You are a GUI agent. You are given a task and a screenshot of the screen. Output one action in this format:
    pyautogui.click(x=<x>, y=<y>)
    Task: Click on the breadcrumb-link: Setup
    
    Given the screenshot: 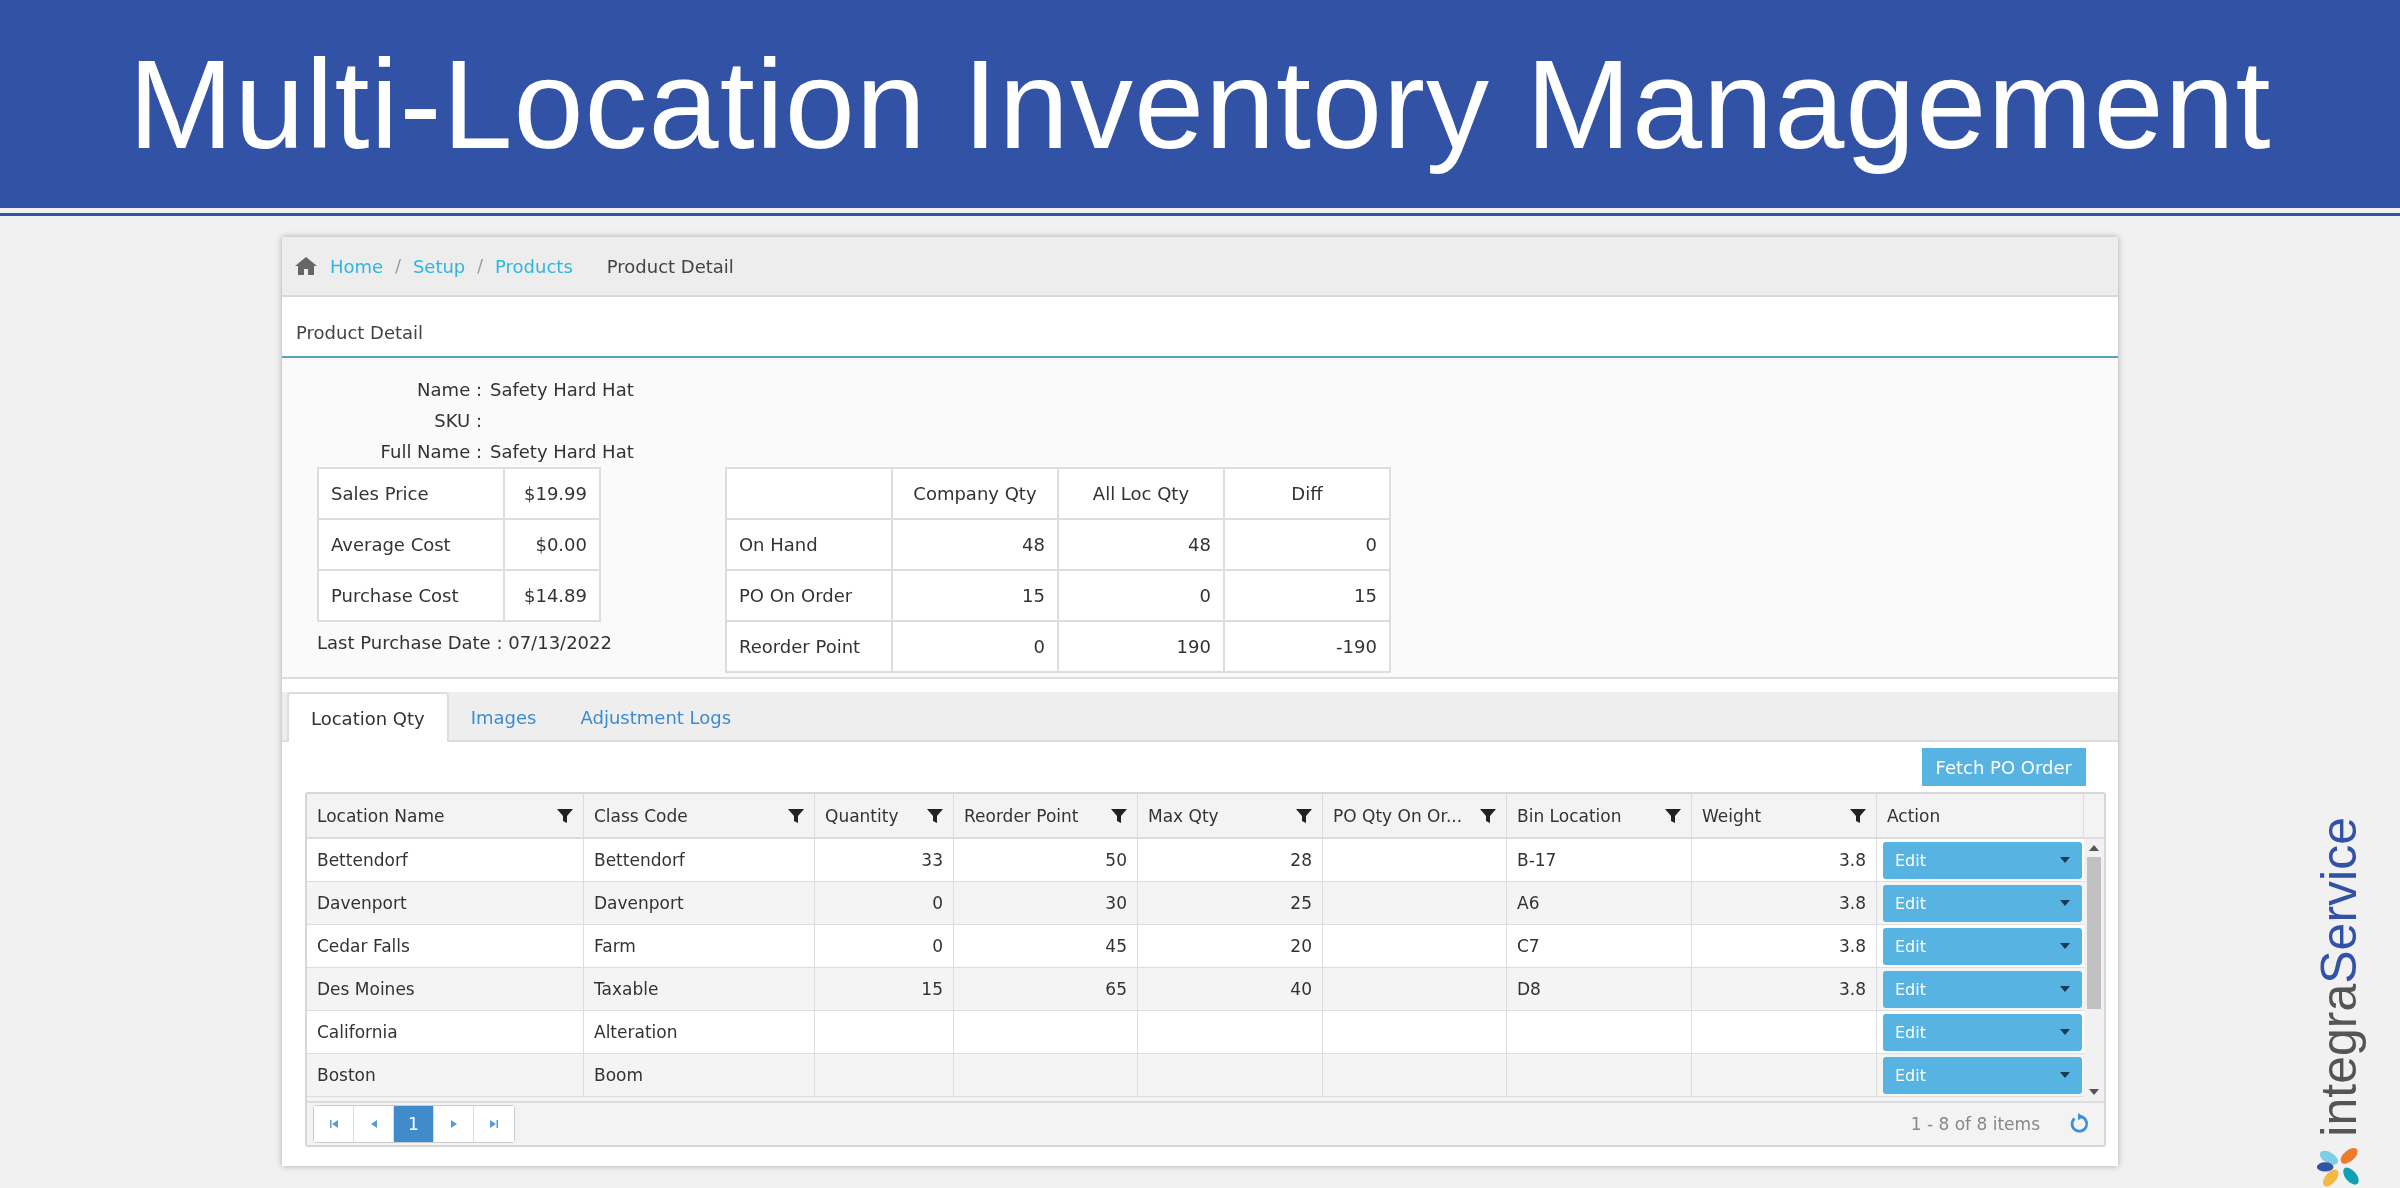 What is the action you would take?
    pyautogui.click(x=439, y=266)
    